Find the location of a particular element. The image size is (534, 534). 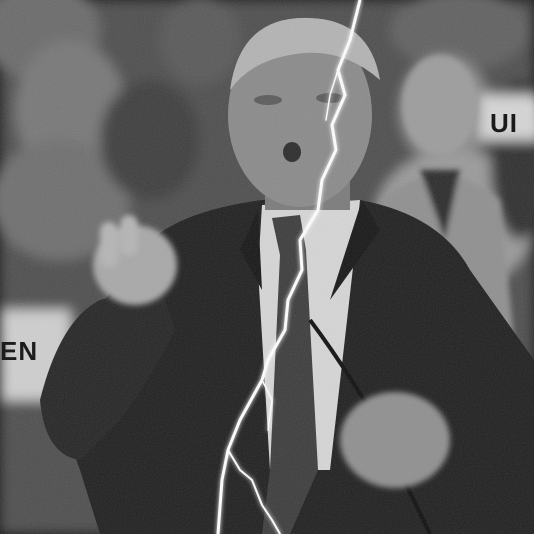

sign-left-text: EN is located at coordinates (19, 351).